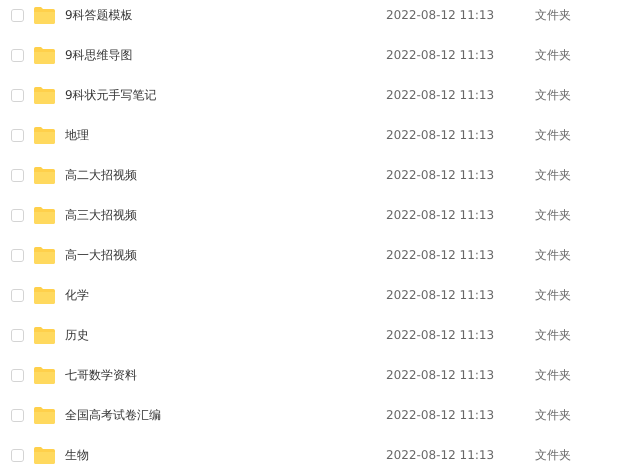  I want to click on file-name: 高二大招视频, so click(101, 175).